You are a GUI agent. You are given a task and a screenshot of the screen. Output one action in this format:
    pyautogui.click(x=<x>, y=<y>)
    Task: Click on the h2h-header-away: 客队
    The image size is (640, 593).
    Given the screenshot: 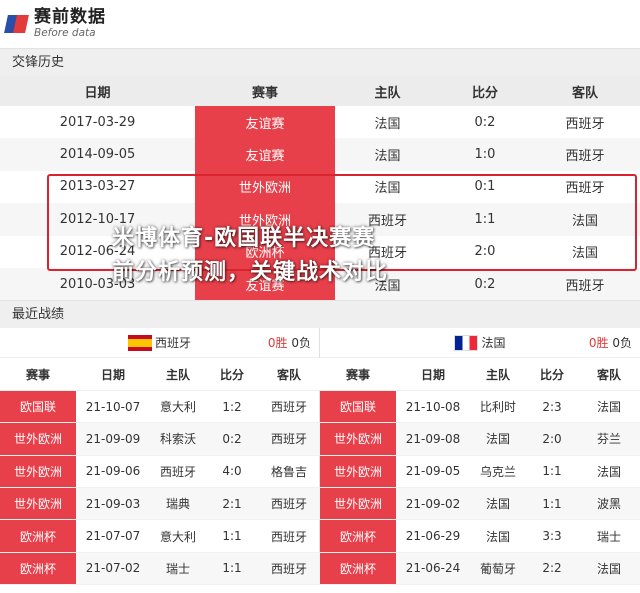 What is the action you would take?
    pyautogui.click(x=585, y=91)
    